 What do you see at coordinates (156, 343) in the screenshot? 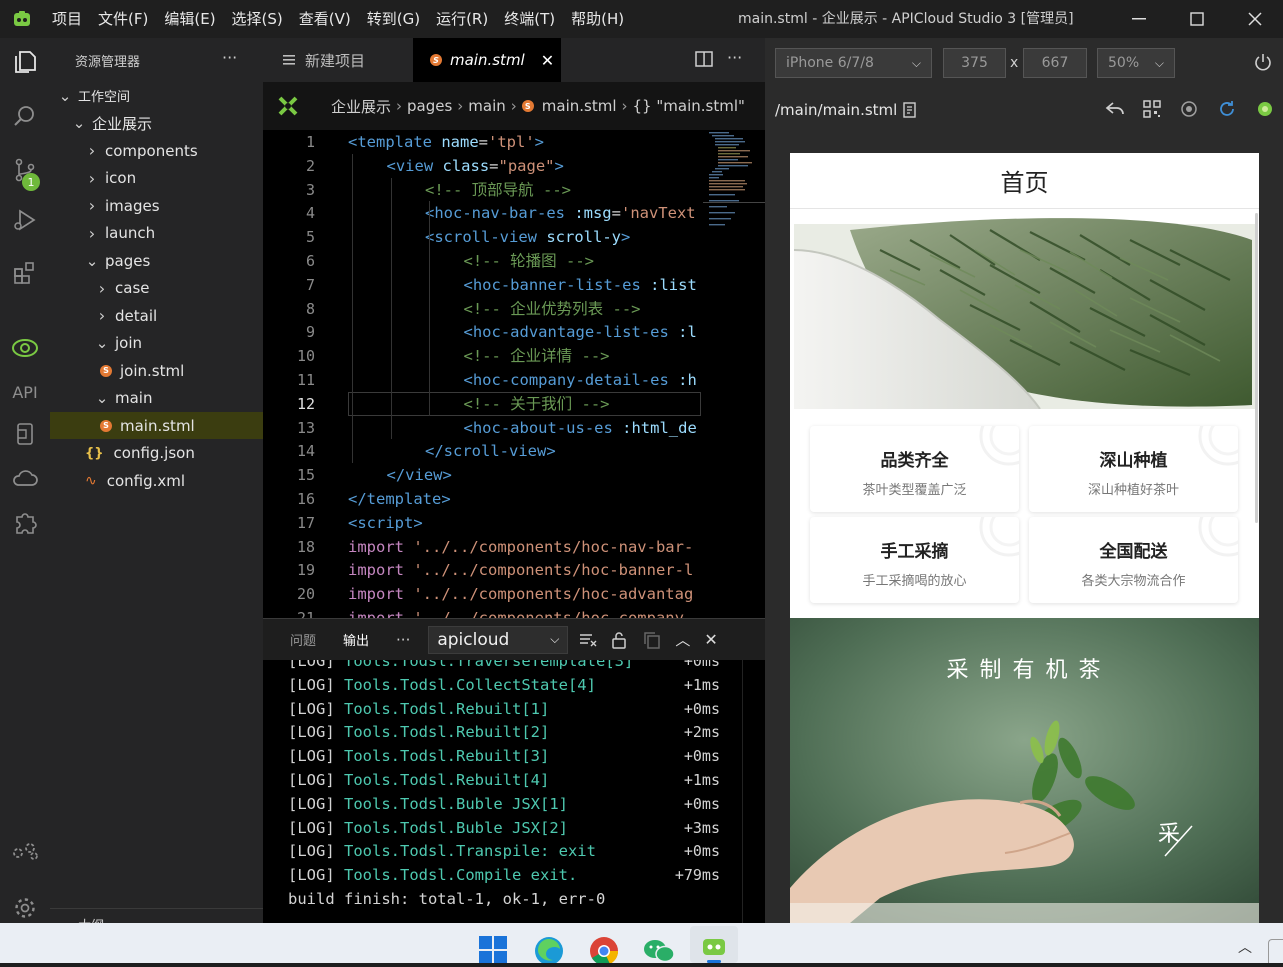
I see `folder-item: ⌄ join` at bounding box center [156, 343].